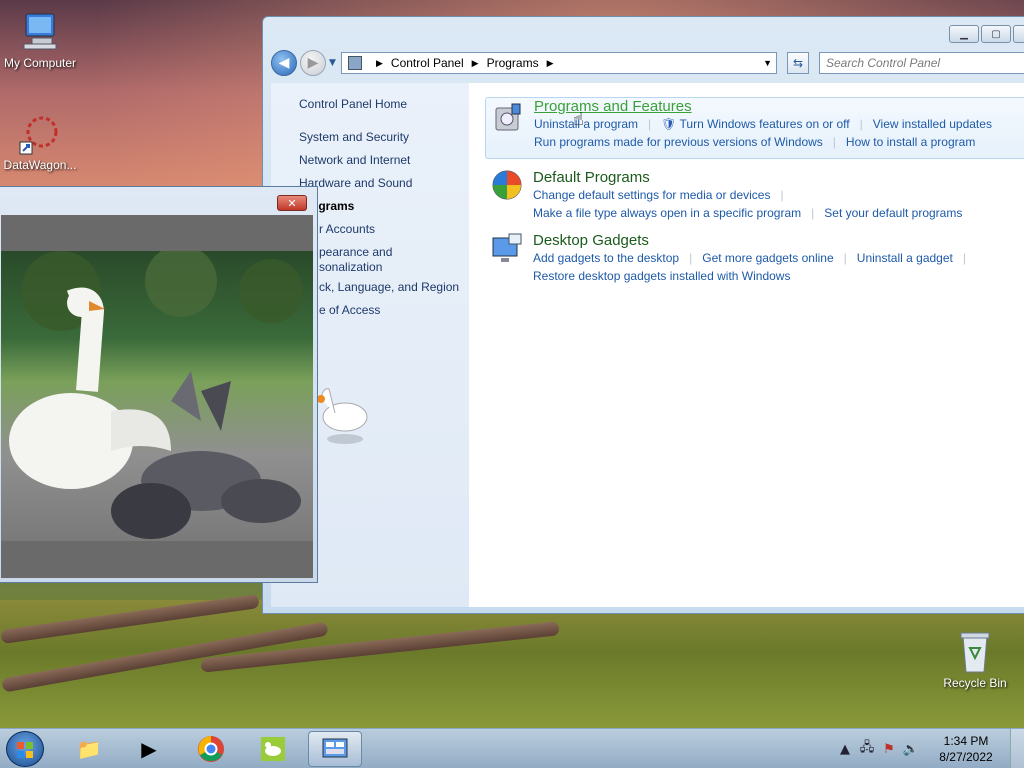 The width and height of the screenshot is (1024, 768). I want to click on shield-icon: 🛡, so click(669, 124).